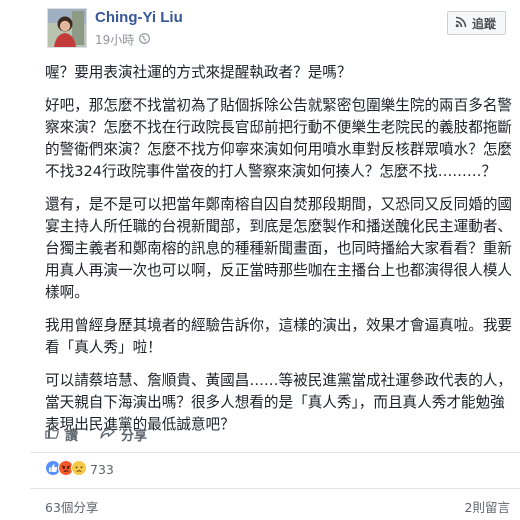 The image size is (520, 520). I want to click on like-button-label: 讚, so click(72, 436).